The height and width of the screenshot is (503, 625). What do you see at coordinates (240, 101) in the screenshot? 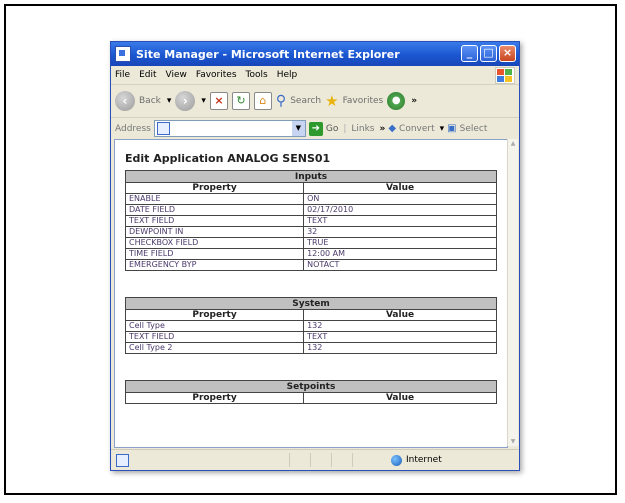
I see `refresh-icon: ↻` at bounding box center [240, 101].